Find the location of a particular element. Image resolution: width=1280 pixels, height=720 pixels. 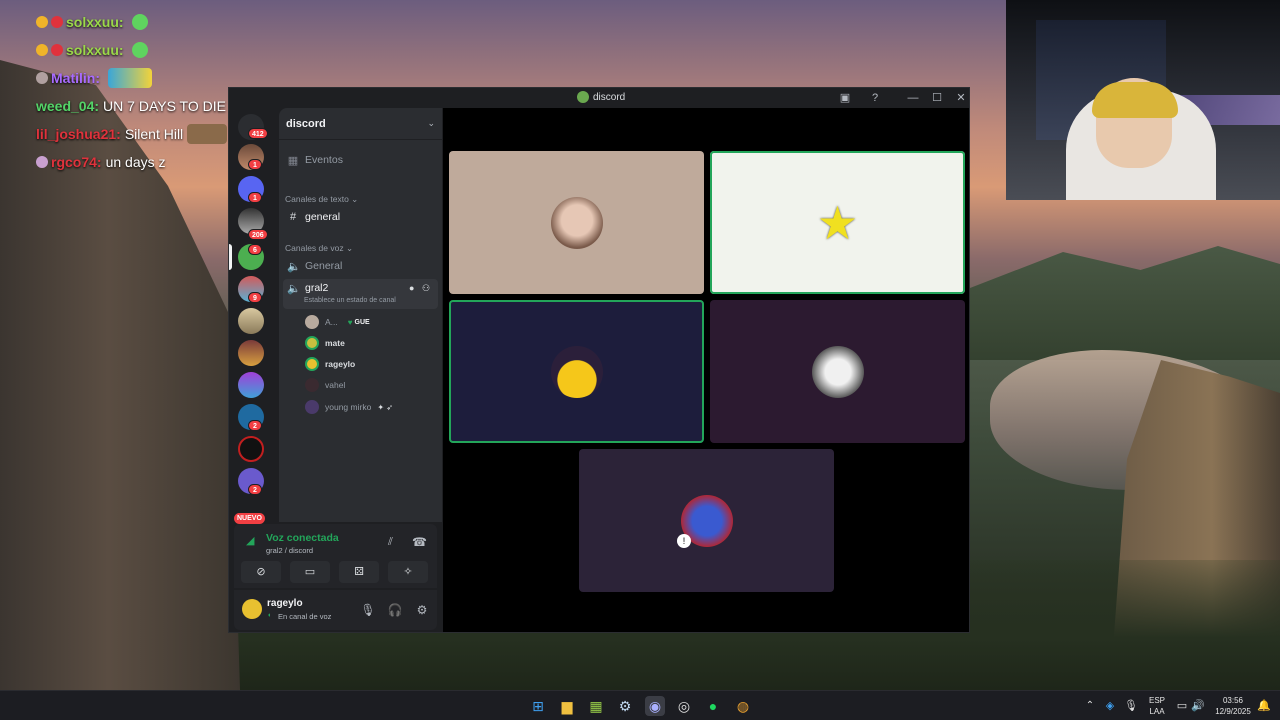

activity-icon: ⚄ is located at coordinates (359, 572).